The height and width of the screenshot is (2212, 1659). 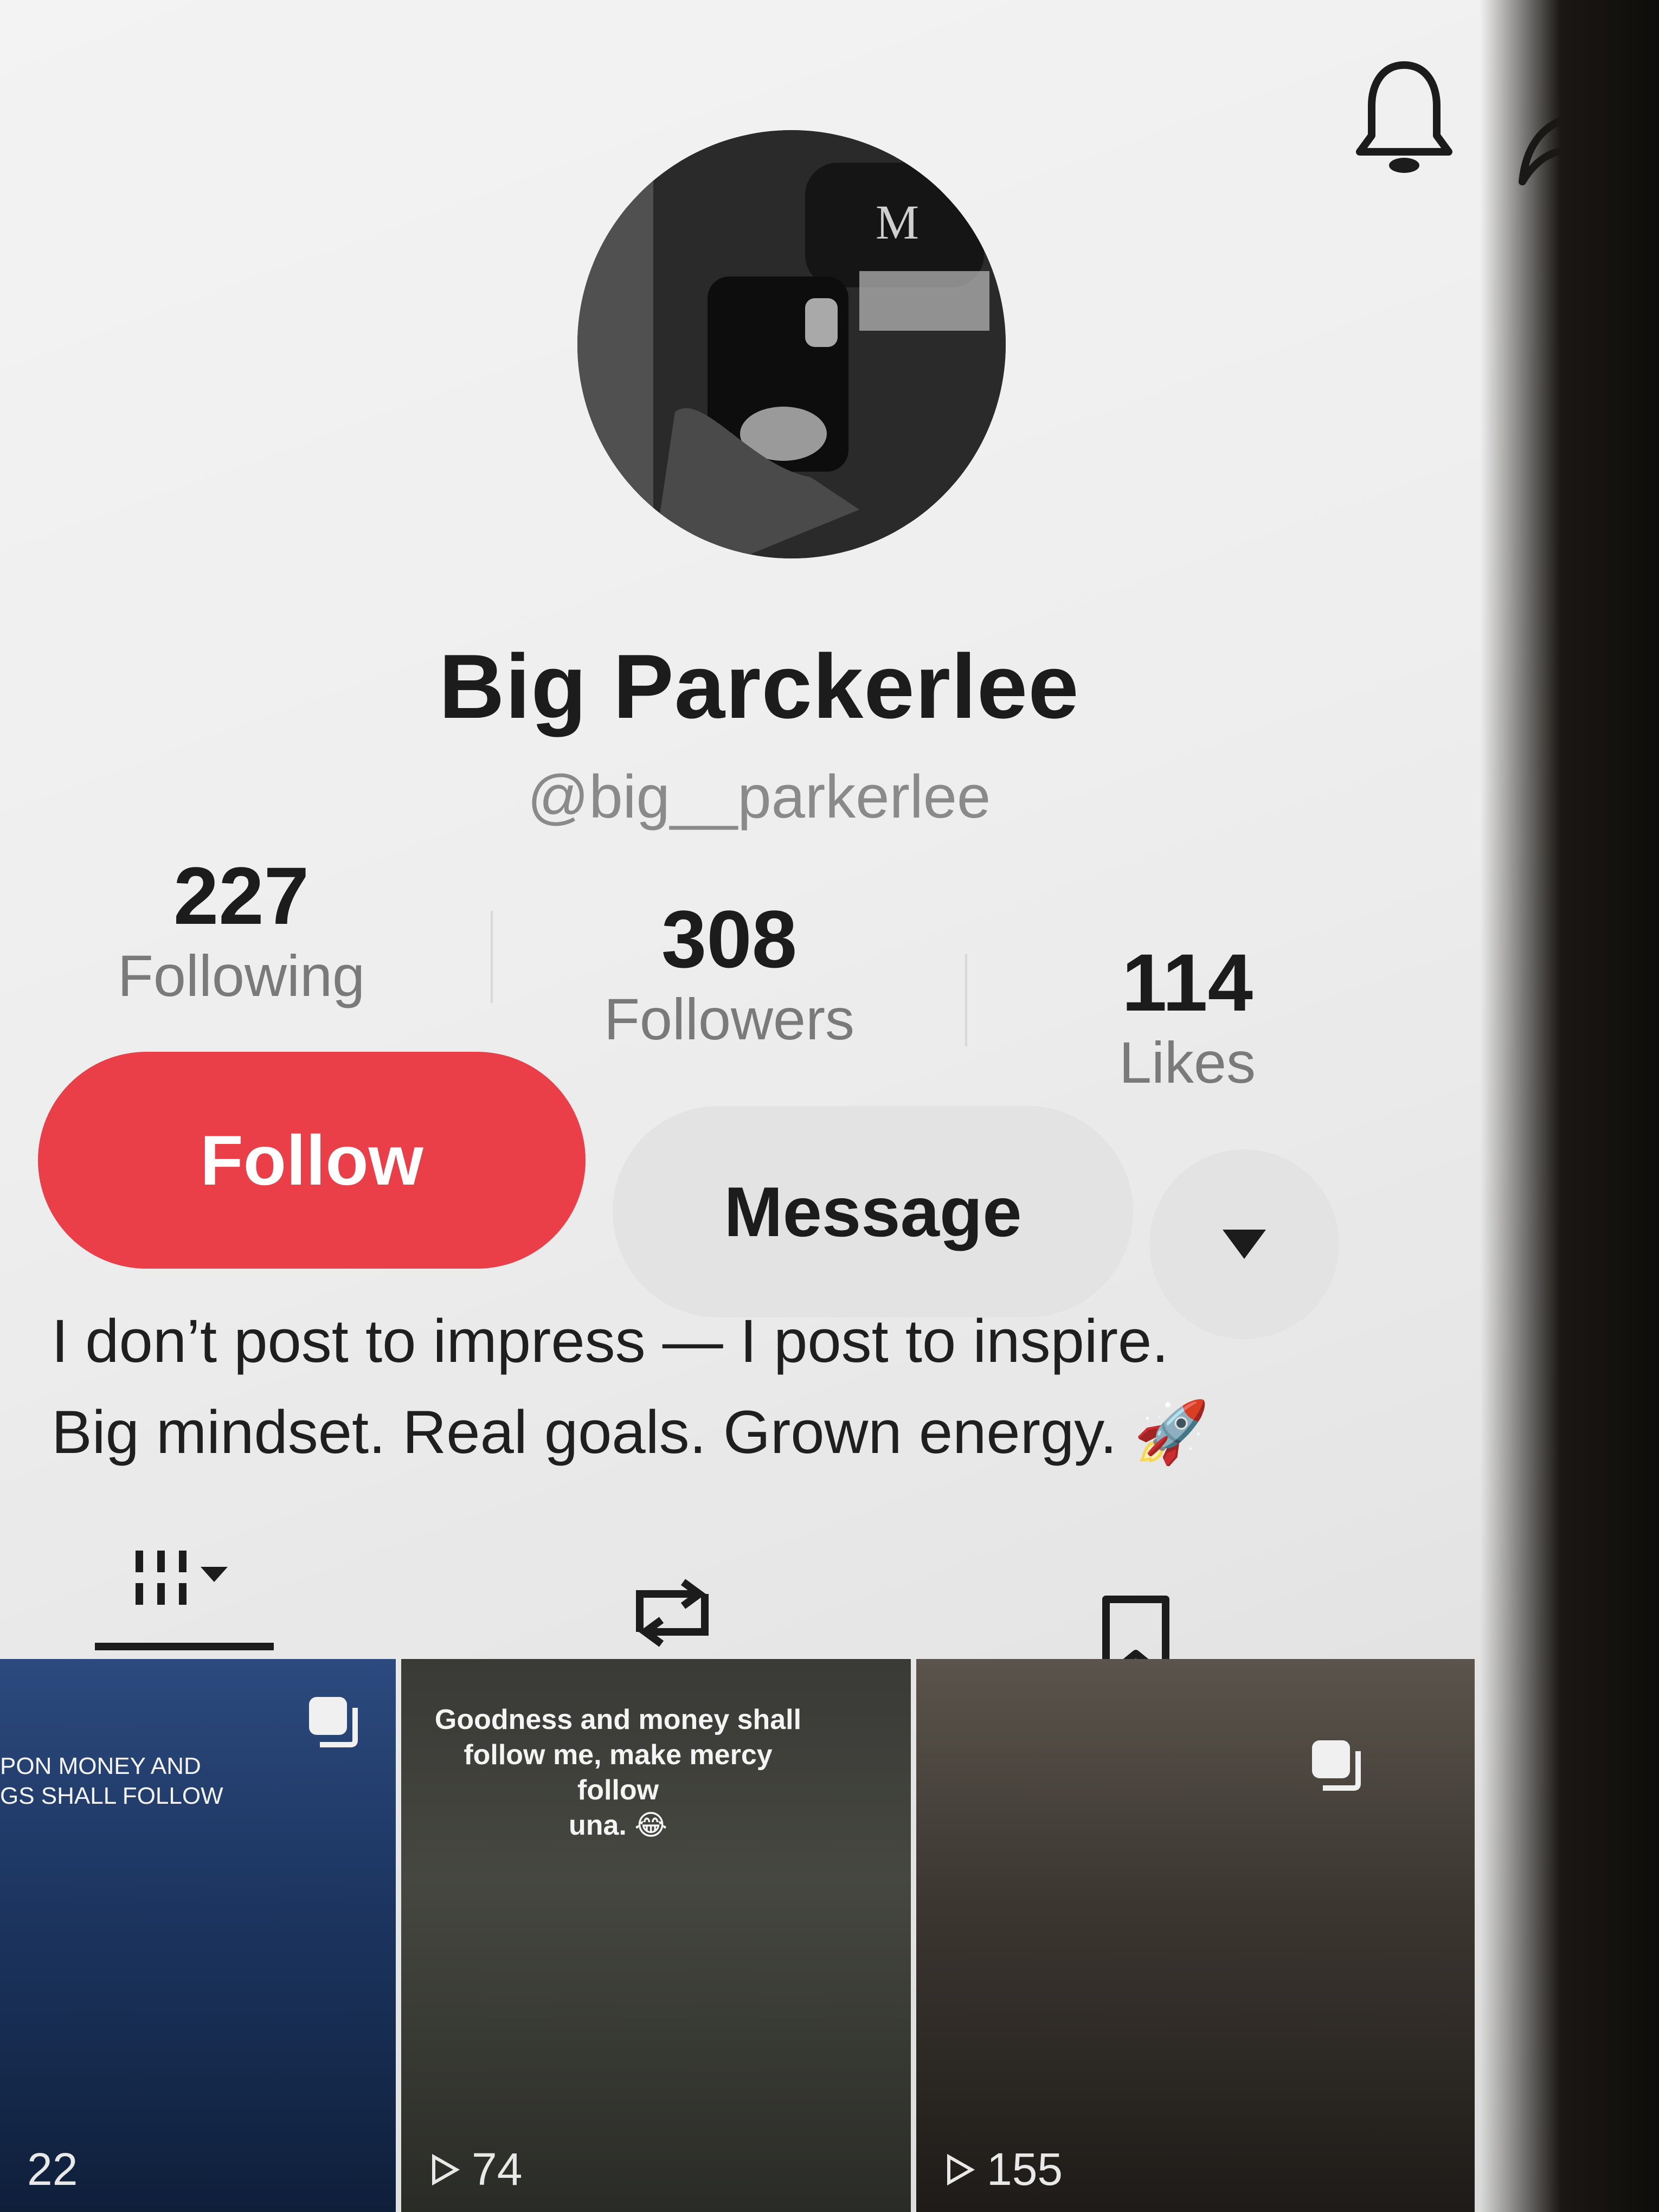 I want to click on follow-button: Follow, so click(x=312, y=1160).